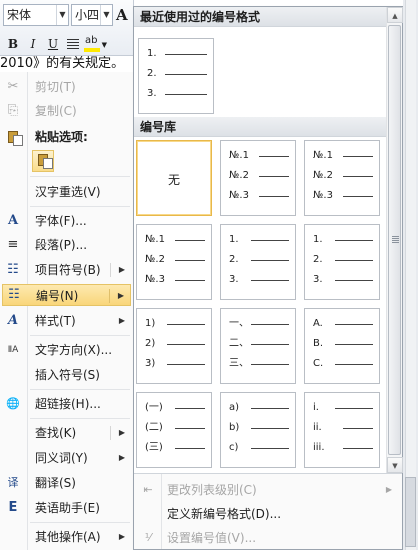 This screenshot has width=418, height=550. I want to click on numbering-format-tile: i. ii. iii., so click(342, 430).